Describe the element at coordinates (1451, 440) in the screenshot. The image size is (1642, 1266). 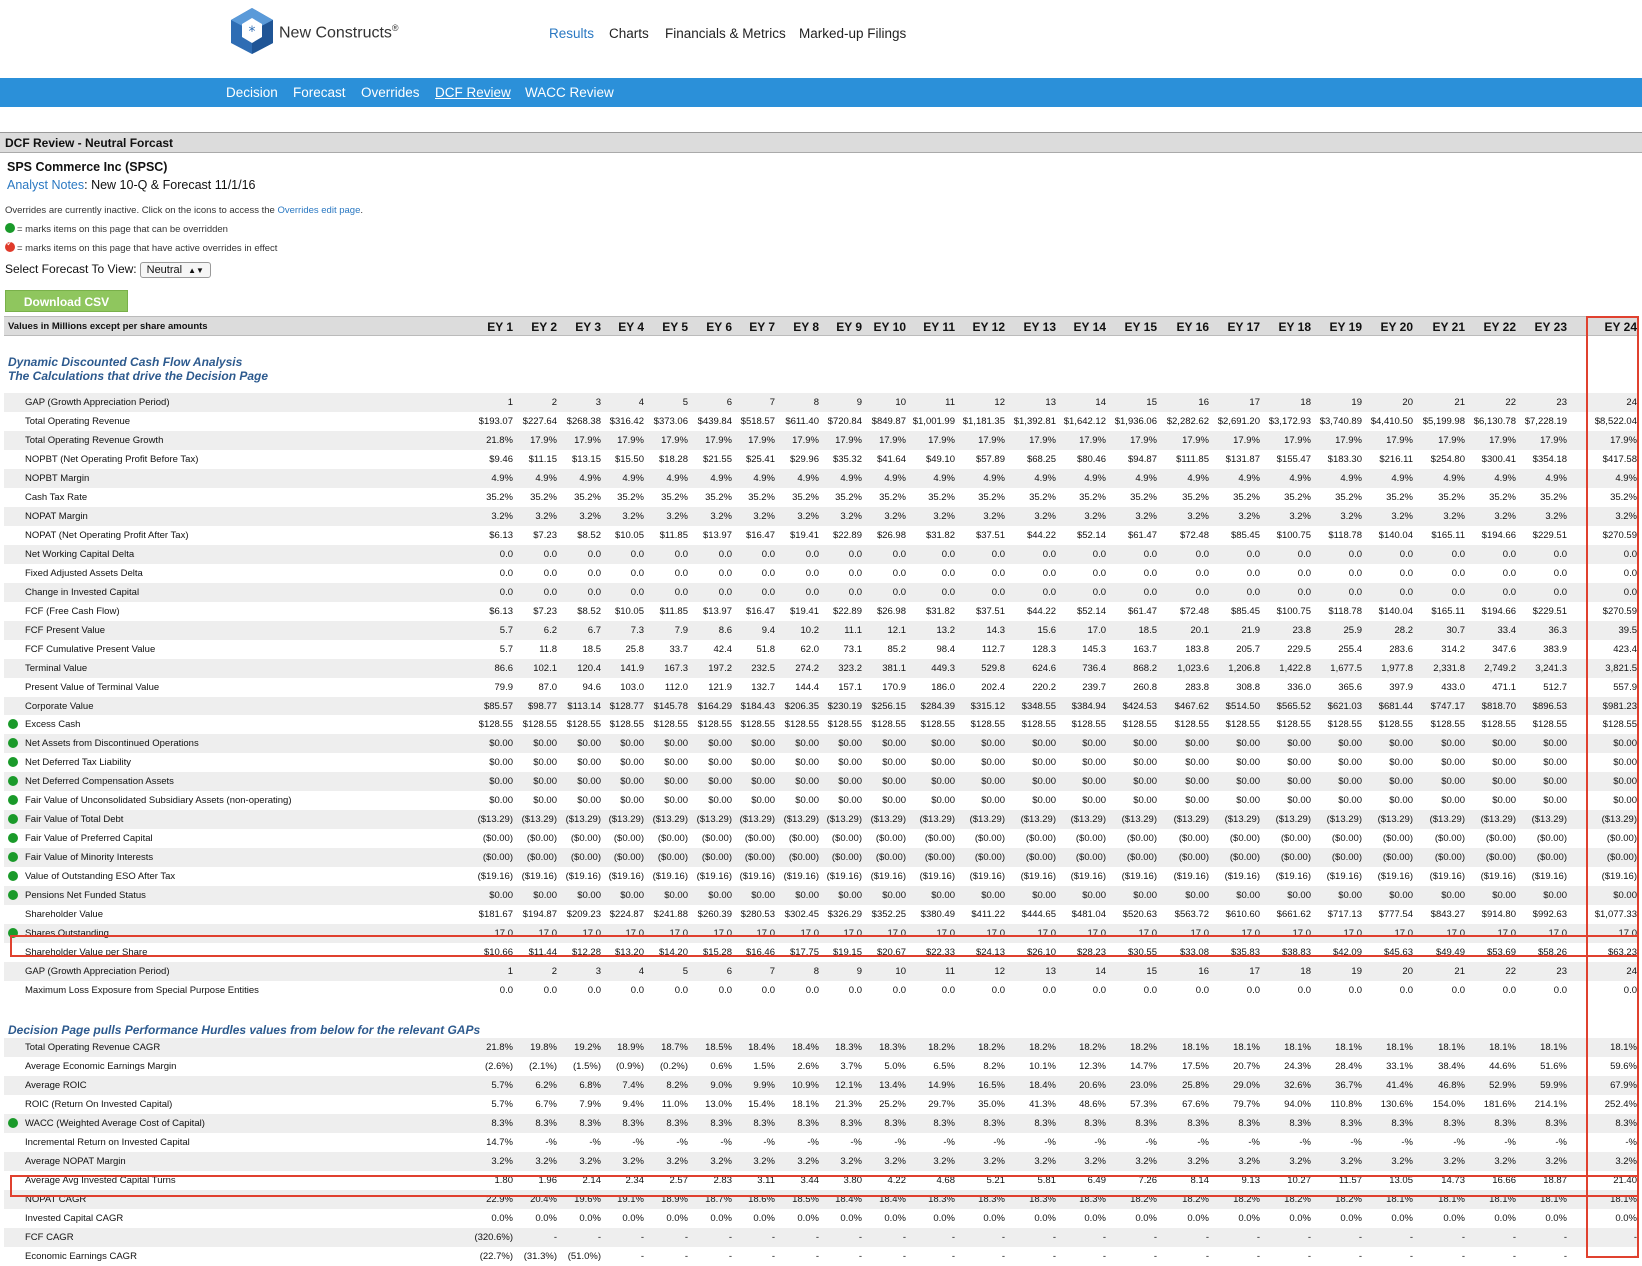
I see `table-cell: 17.9%` at that location.